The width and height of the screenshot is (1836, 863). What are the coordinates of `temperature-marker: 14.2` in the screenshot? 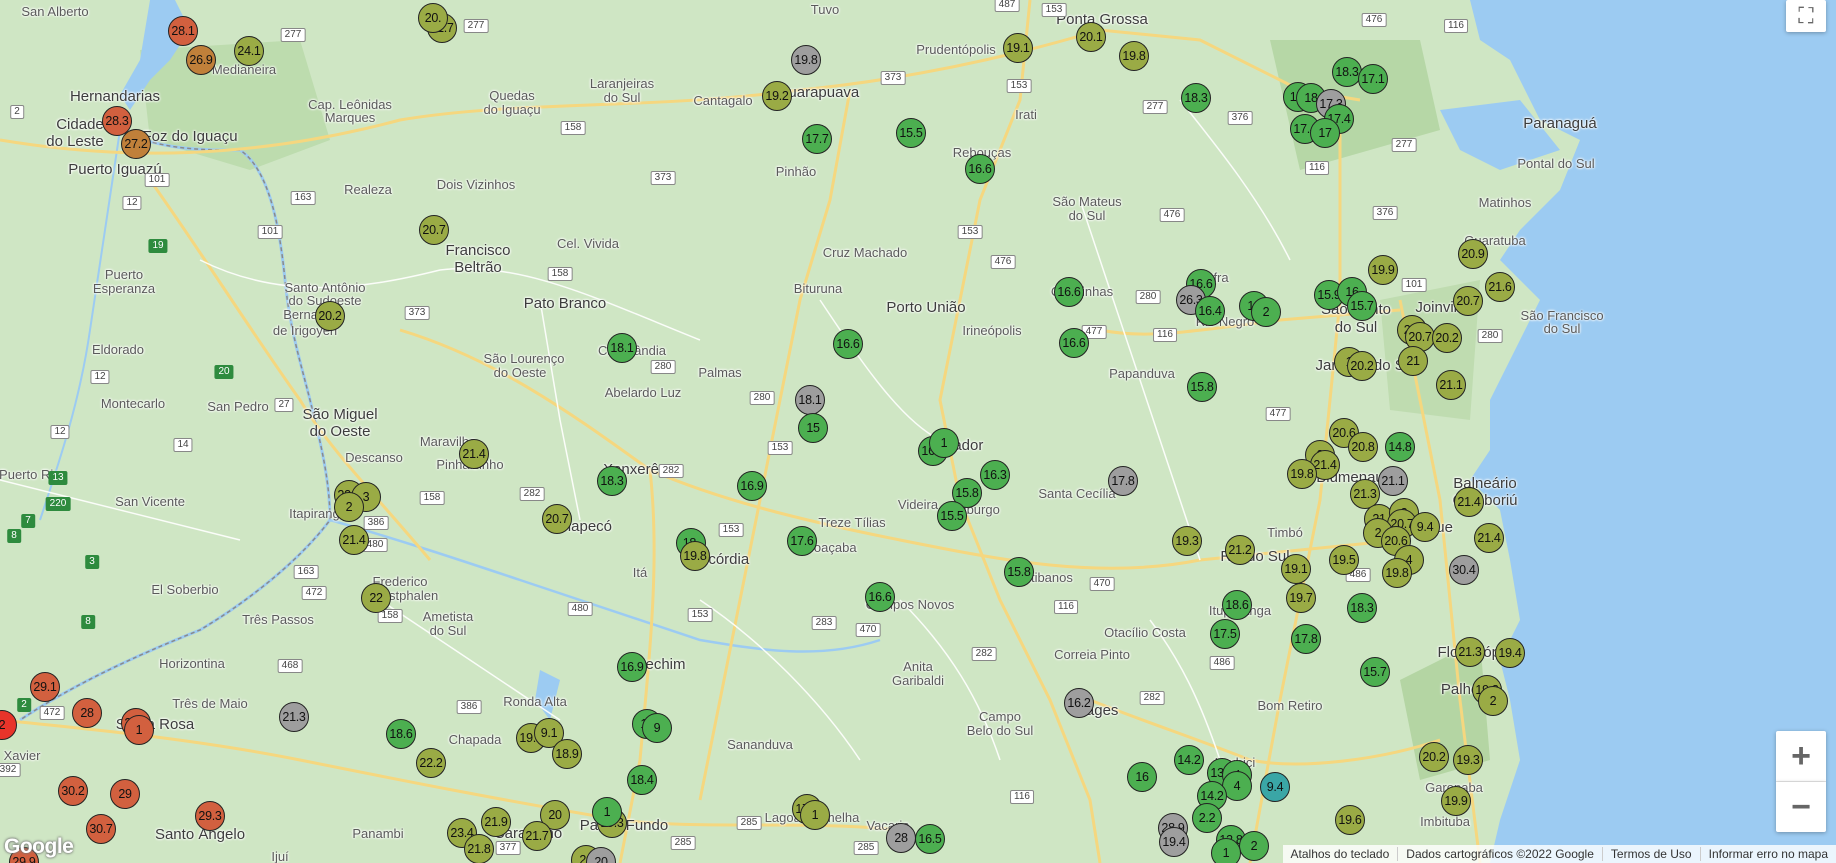 It's located at (1189, 760).